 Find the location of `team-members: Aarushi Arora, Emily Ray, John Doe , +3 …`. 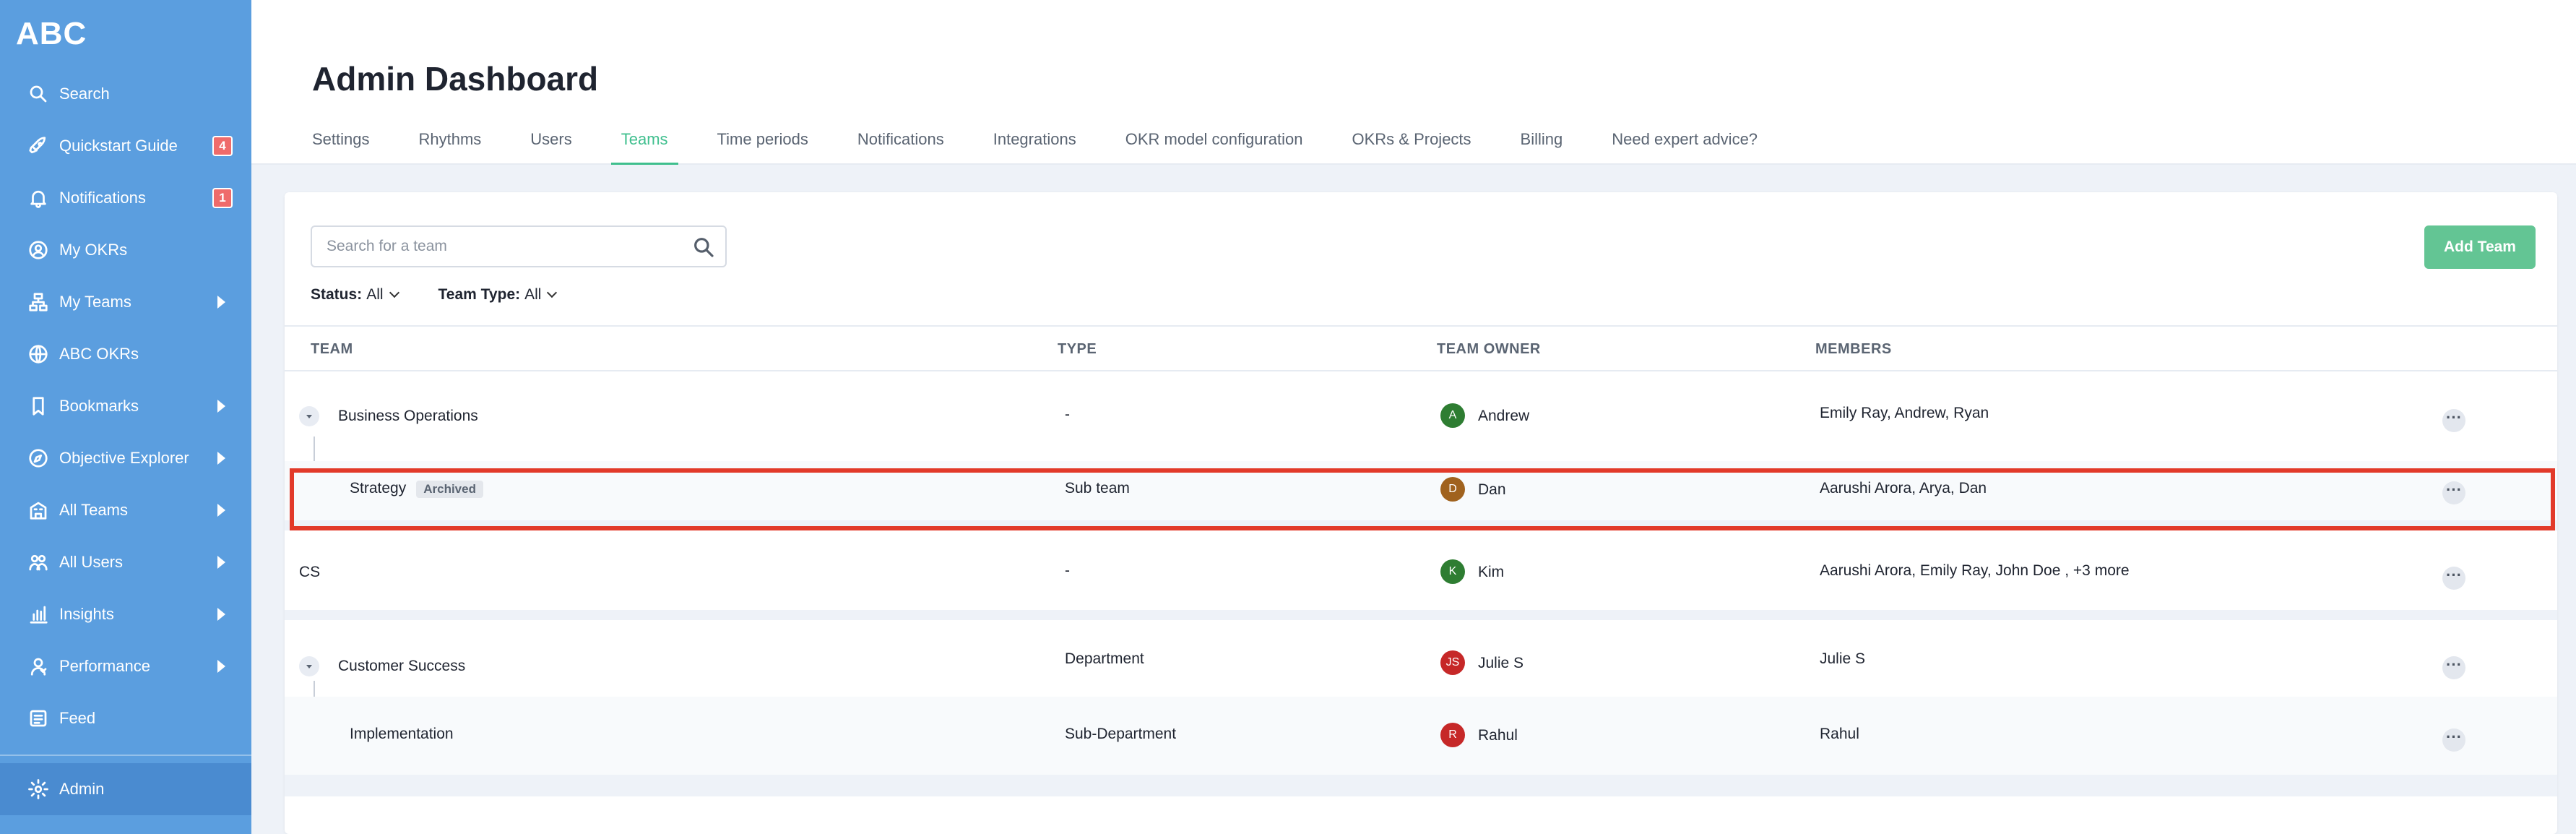

team-members: Aarushi Arora, Emily Ray, John Doe , +3 … is located at coordinates (1975, 570).